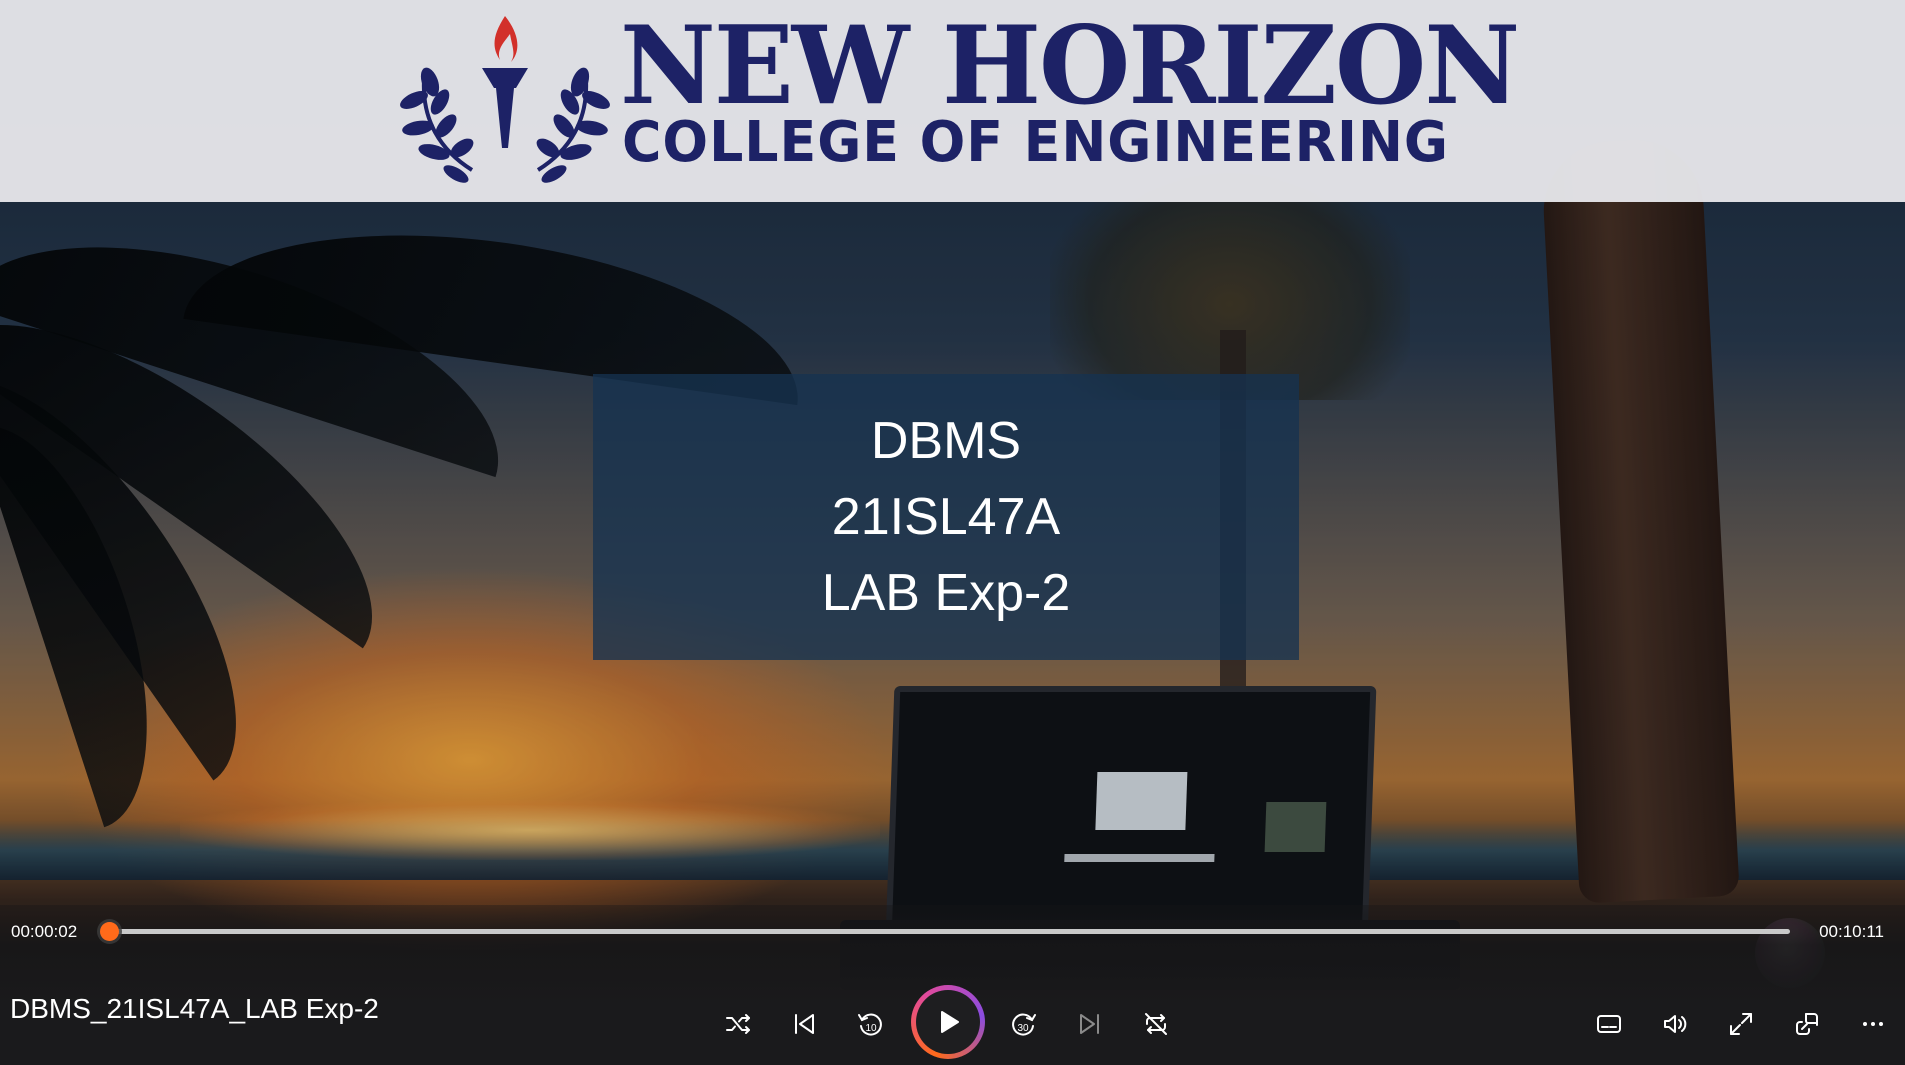 This screenshot has height=1065, width=1905. What do you see at coordinates (194, 1008) in the screenshot?
I see `media-title: DBMS_21ISL47A_LAB Exp-2` at bounding box center [194, 1008].